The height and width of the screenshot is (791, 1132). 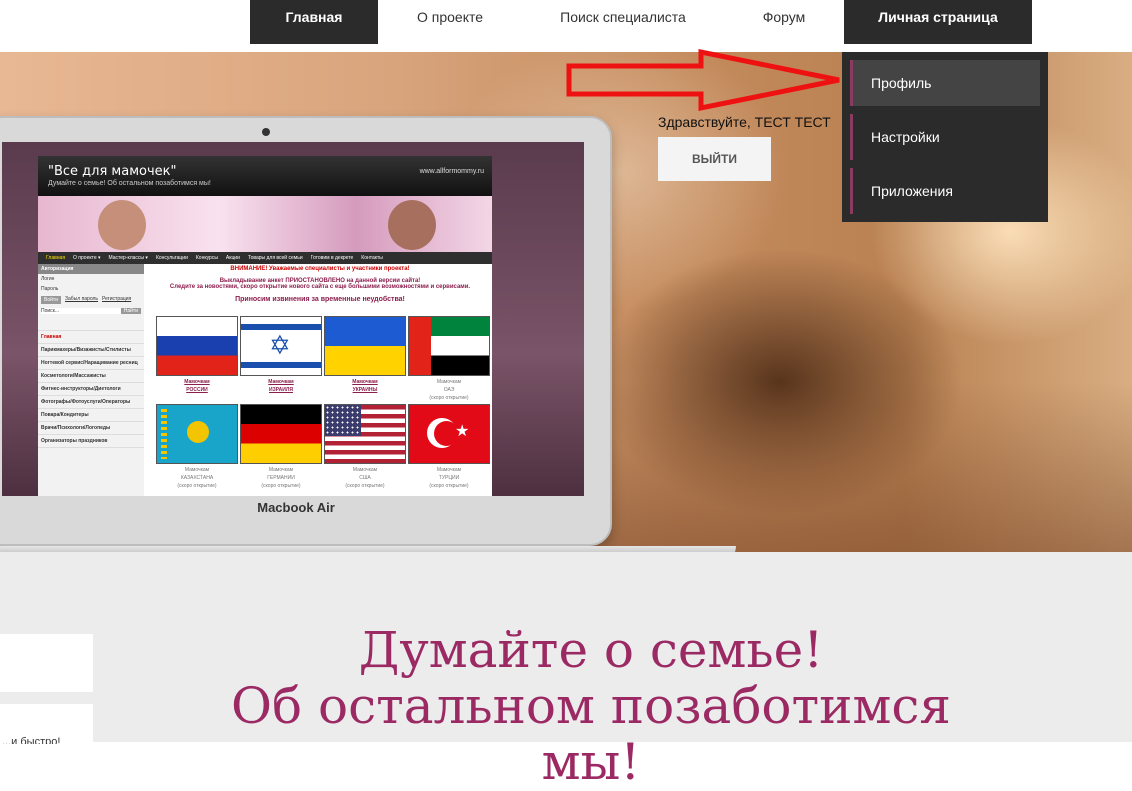 I want to click on flag-cell-ukraine: Мамочкам УКРАИНЫ, so click(x=365, y=359).